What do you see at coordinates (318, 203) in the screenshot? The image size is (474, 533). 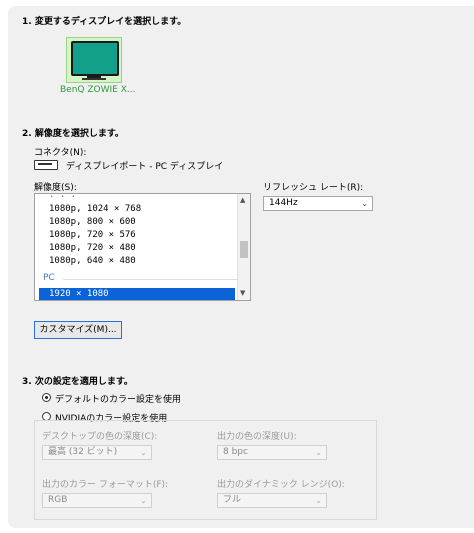 I see `refresh-rate-select: 144Hz ⌄` at bounding box center [318, 203].